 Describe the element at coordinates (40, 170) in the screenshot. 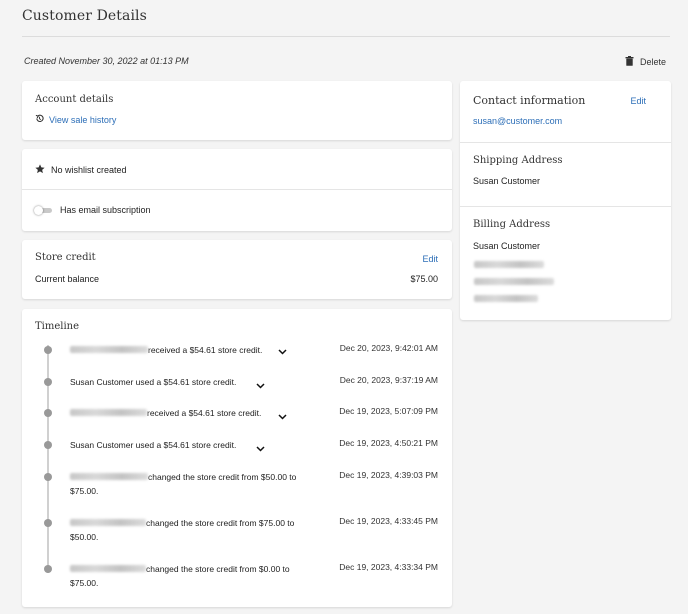

I see `star-icon` at that location.